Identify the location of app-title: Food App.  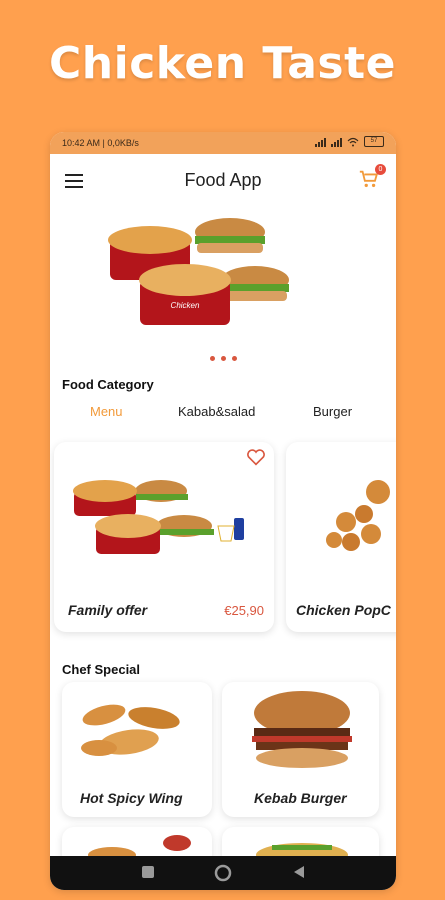
(223, 180).